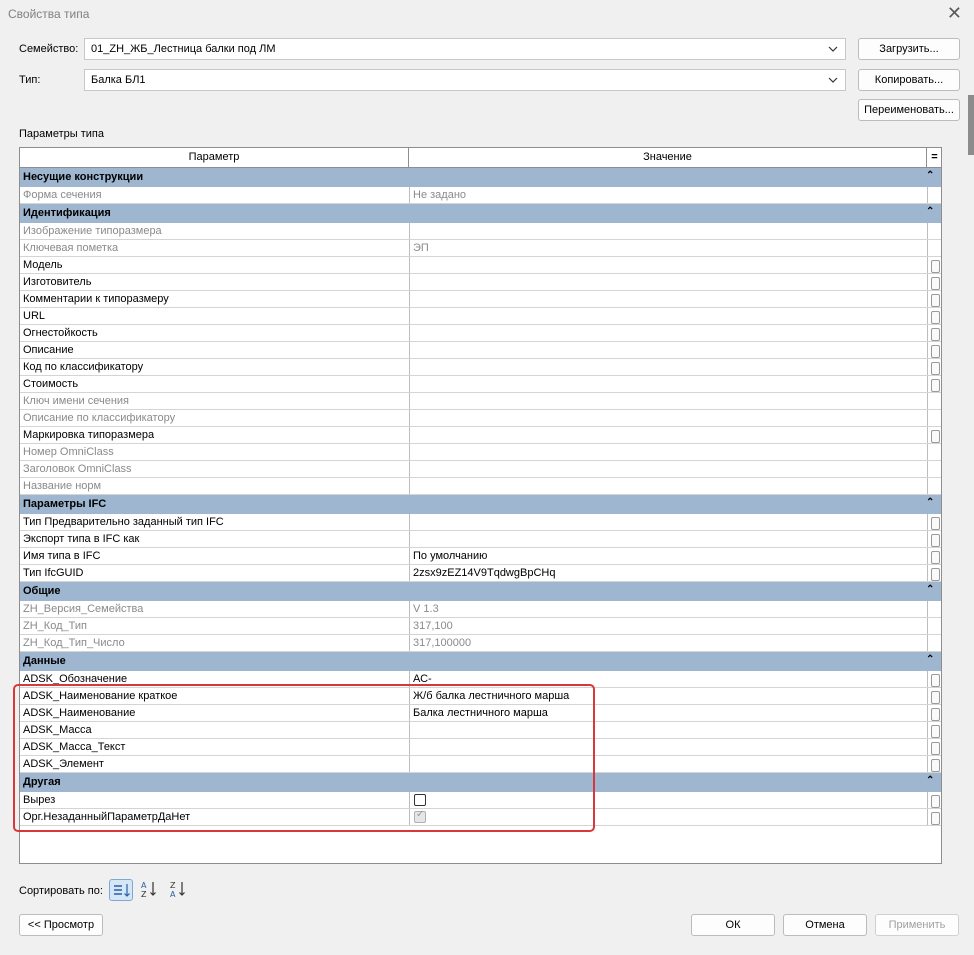 The width and height of the screenshot is (974, 955). I want to click on parameter-row: Комментарии к типоразмеру, so click(480, 299).